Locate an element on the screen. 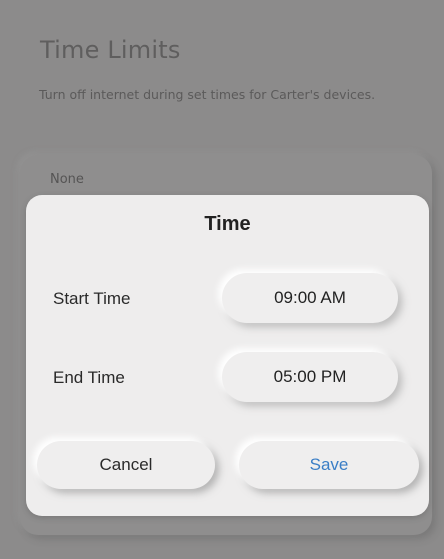 This screenshot has height=559, width=444. cancel-button: Cancel is located at coordinates (126, 465).